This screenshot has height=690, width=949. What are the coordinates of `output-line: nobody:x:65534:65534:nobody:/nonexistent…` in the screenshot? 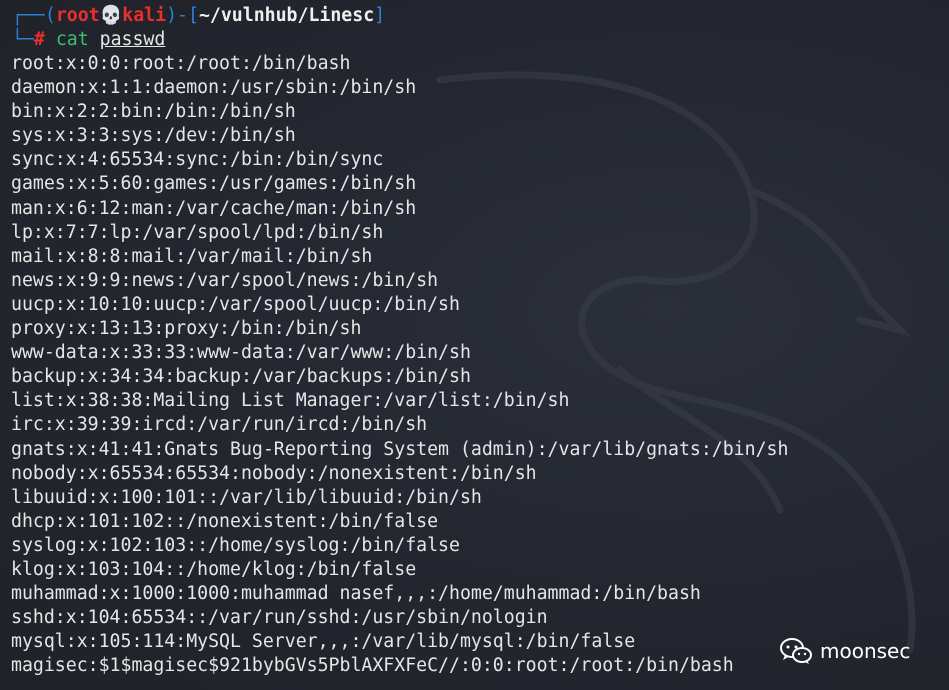 It's located at (274, 473).